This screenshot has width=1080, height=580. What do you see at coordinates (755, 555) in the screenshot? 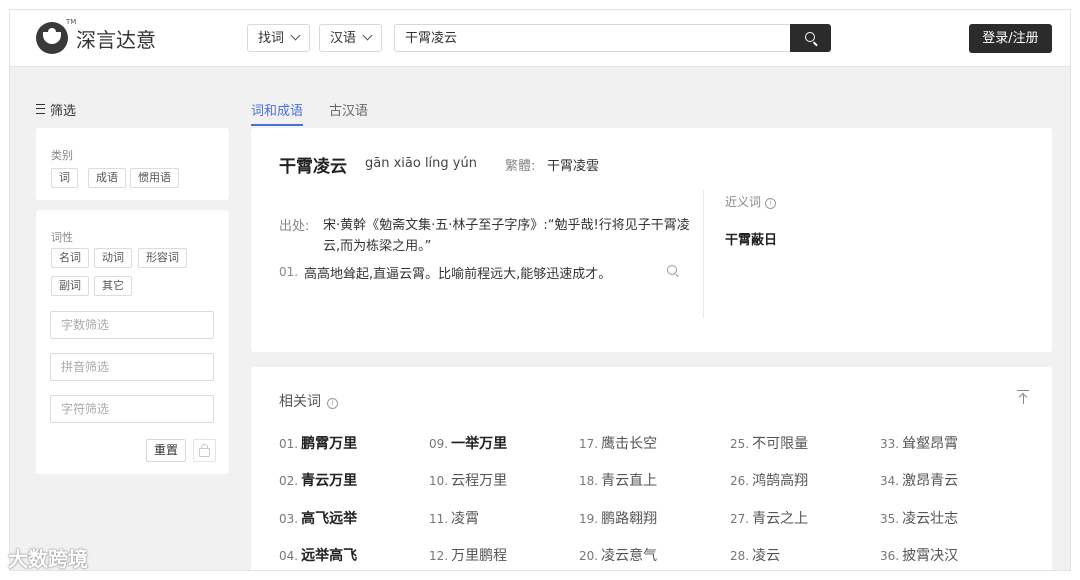
I see `related-item: 28. 凌云` at bounding box center [755, 555].